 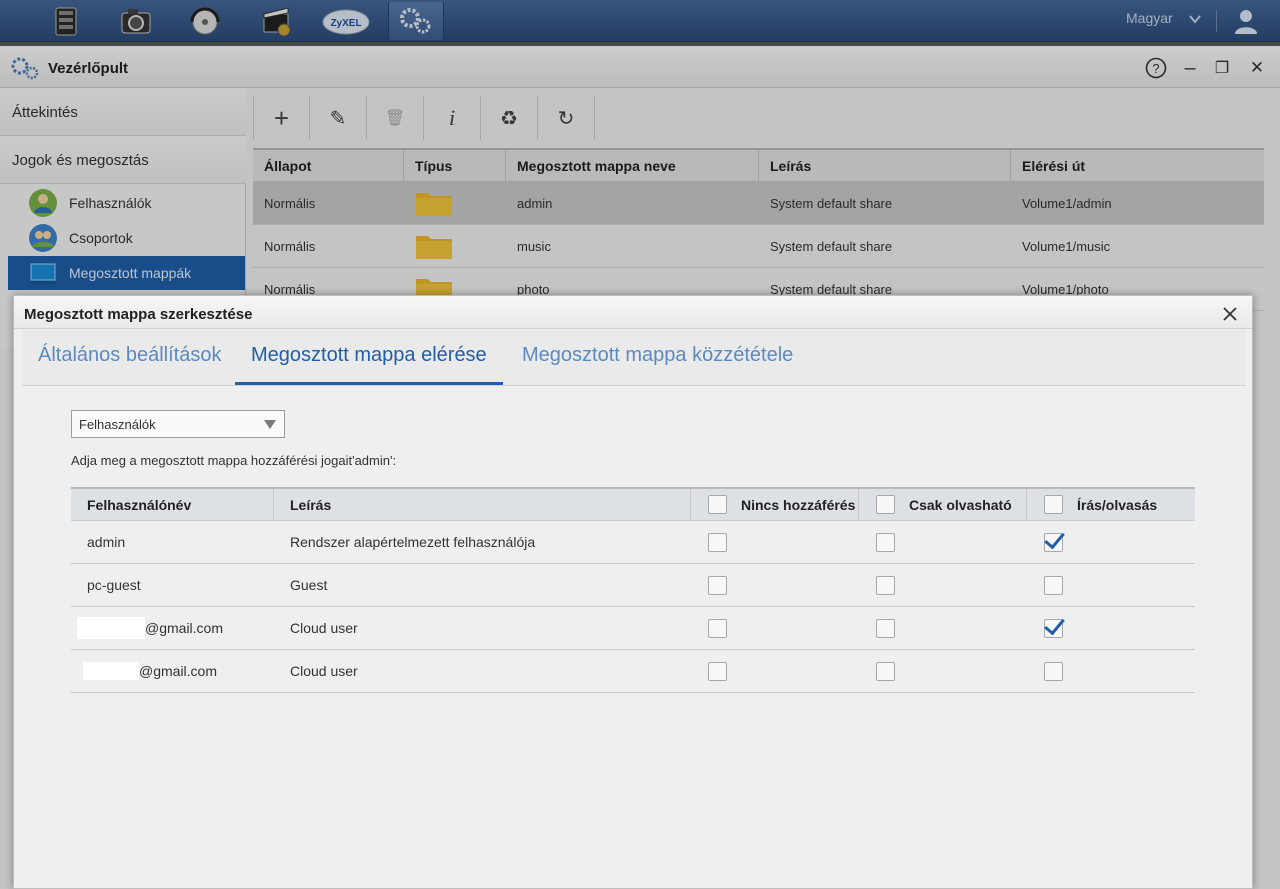 I want to click on column-header: Írás/olvasás, so click(x=1117, y=504).